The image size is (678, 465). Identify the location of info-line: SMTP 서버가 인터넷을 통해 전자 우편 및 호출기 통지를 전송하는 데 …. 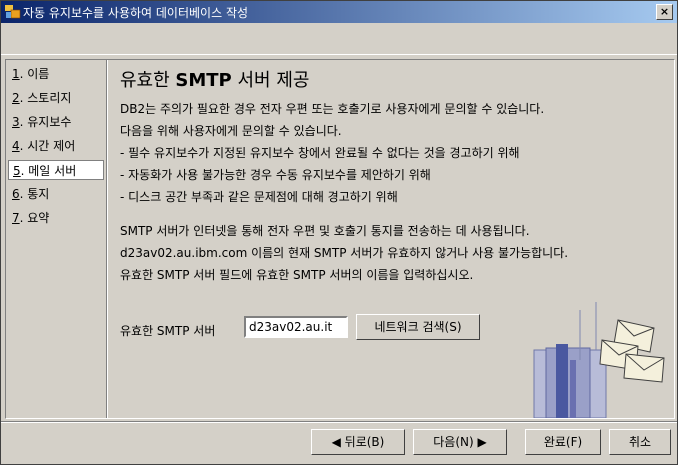
(325, 231).